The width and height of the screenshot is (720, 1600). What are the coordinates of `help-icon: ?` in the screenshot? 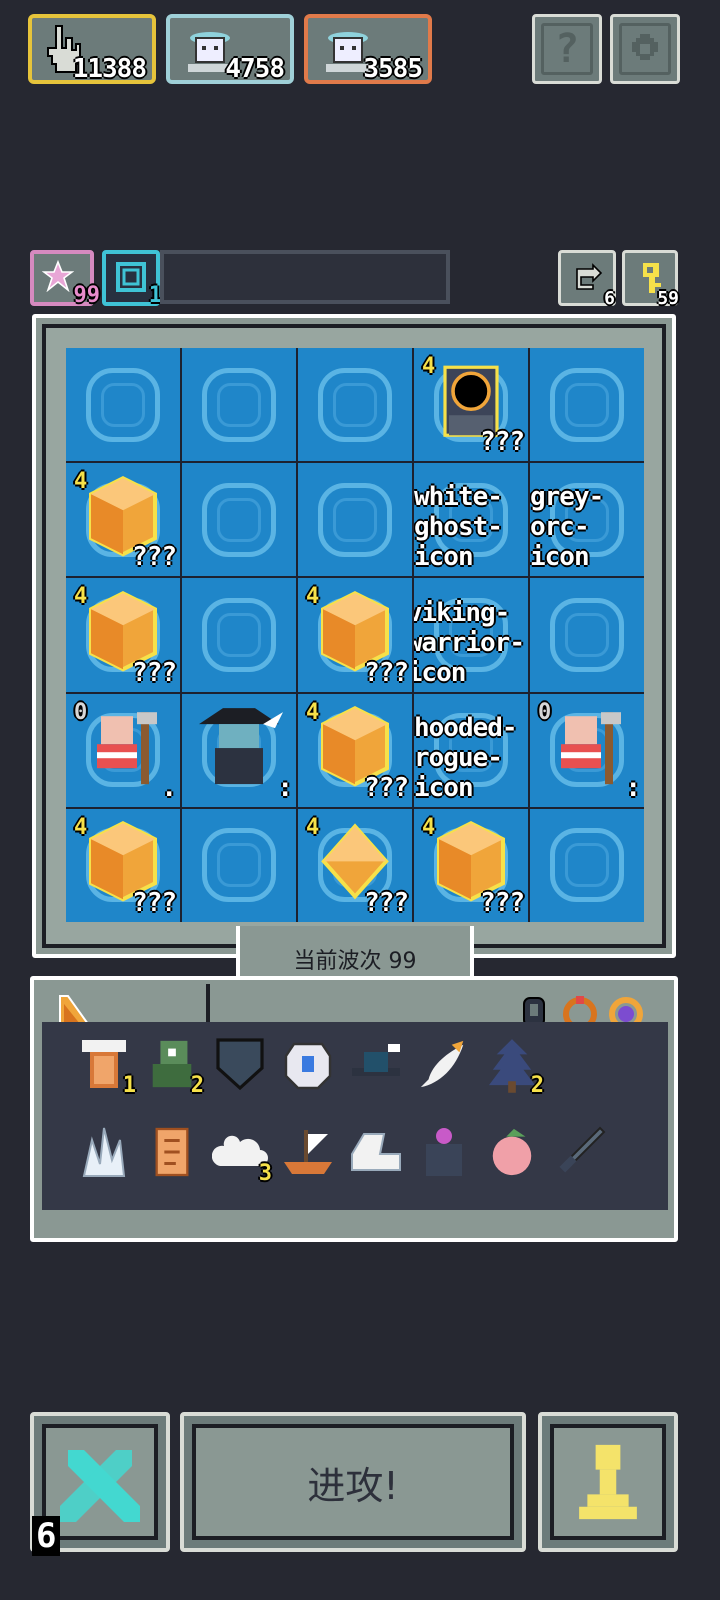 It's located at (567, 49).